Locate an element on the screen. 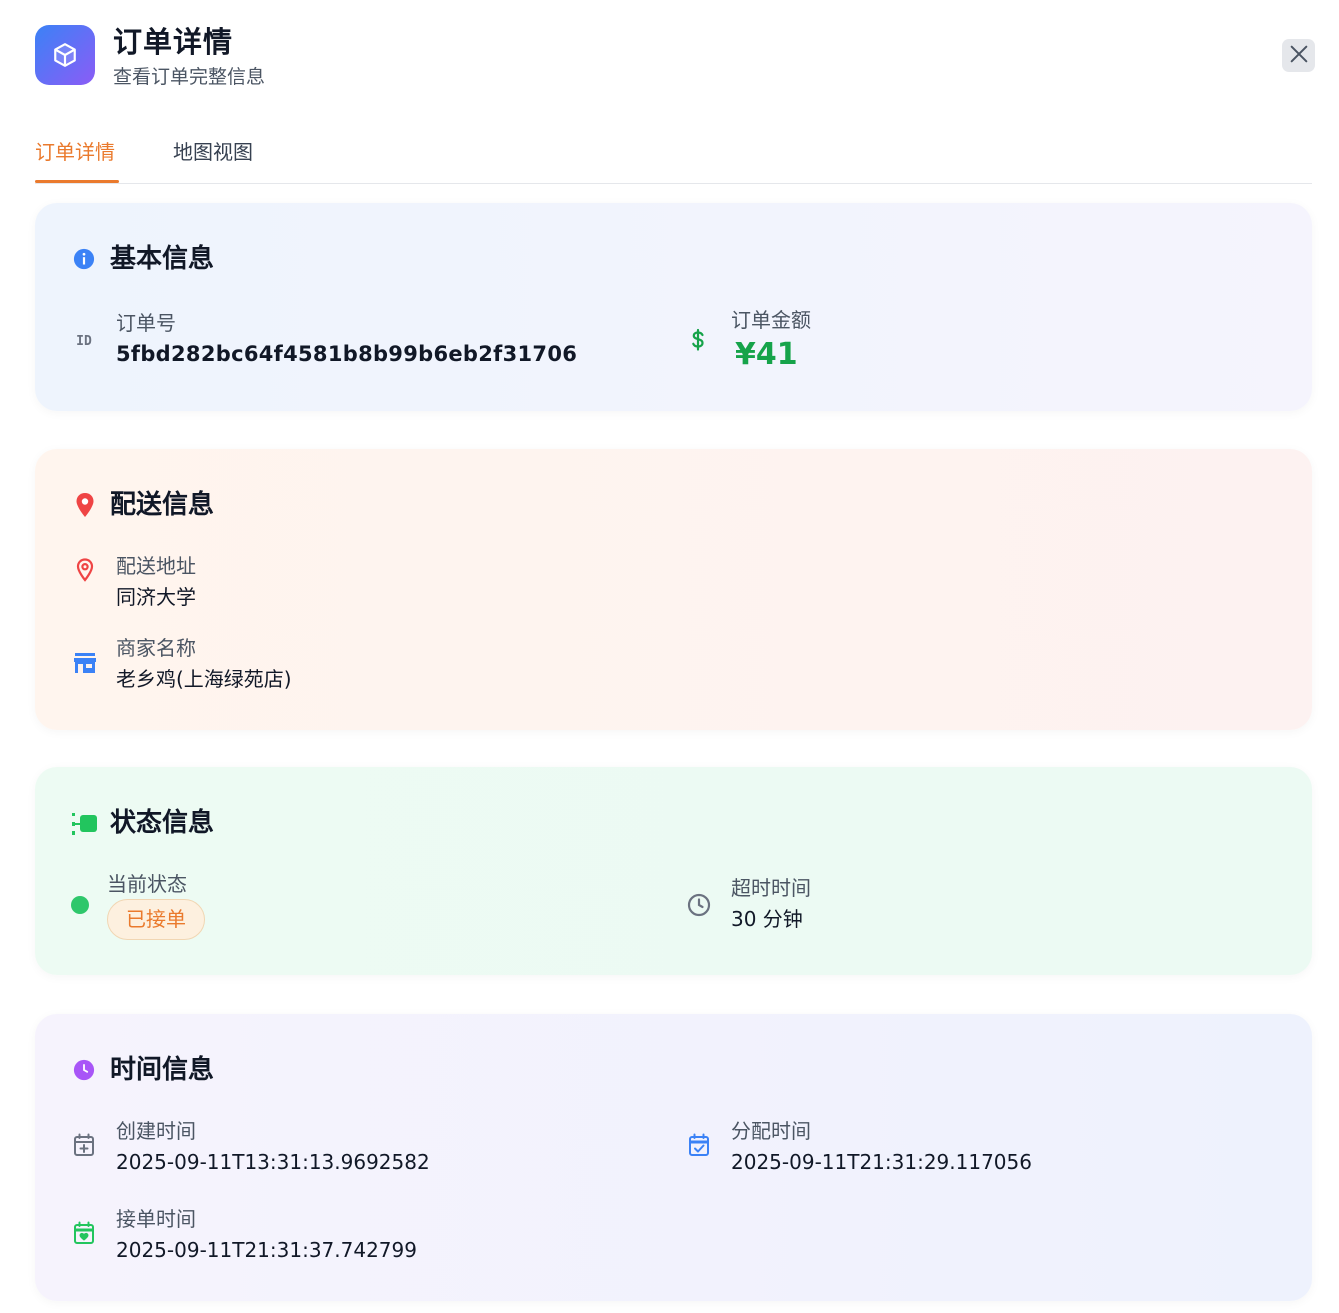  dialog-header: 订单详情 查看订单完整信息 is located at coordinates (675, 56).